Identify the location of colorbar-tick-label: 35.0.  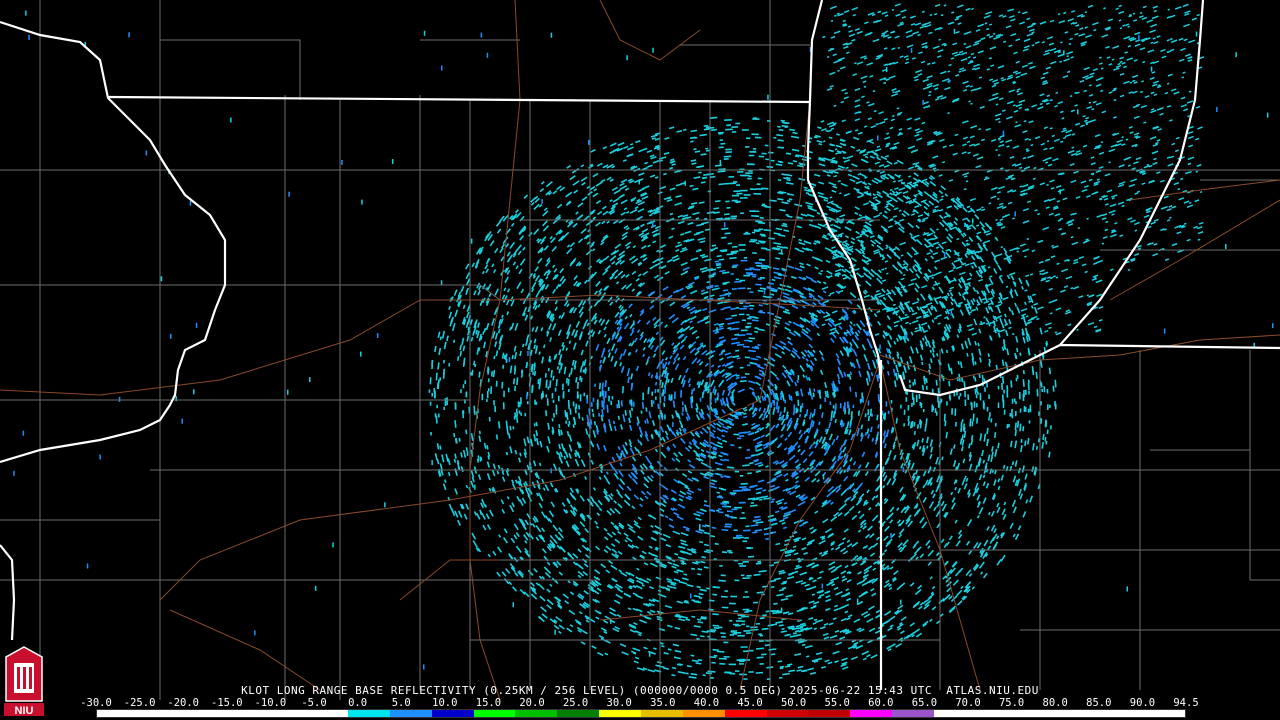
(663, 703).